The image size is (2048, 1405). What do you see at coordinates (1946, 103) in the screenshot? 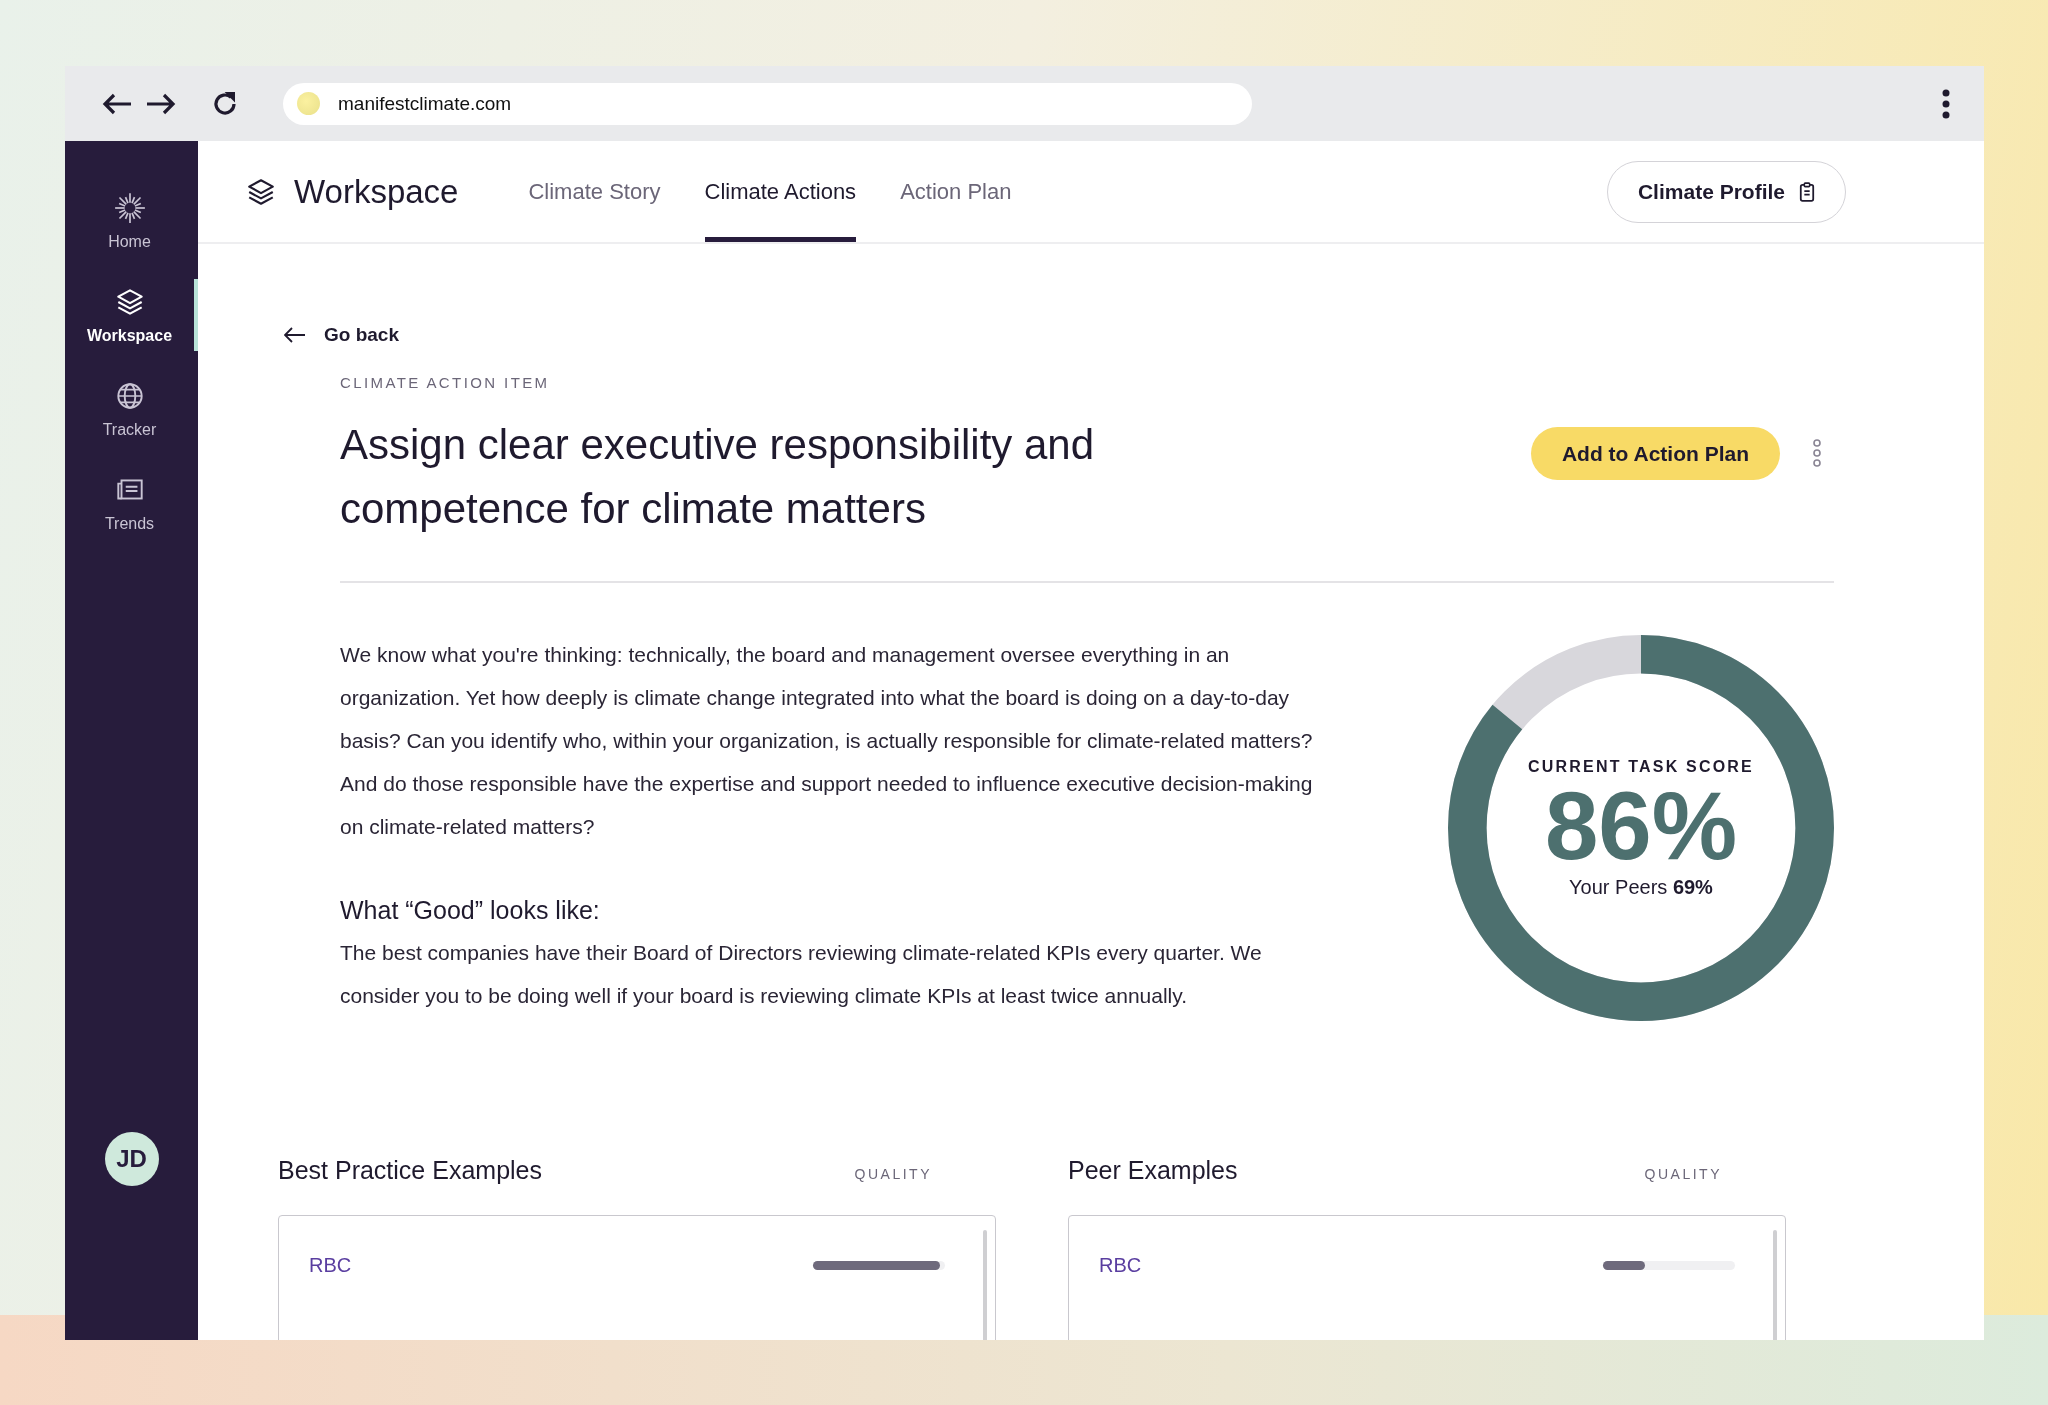
I see `more-options-icon` at bounding box center [1946, 103].